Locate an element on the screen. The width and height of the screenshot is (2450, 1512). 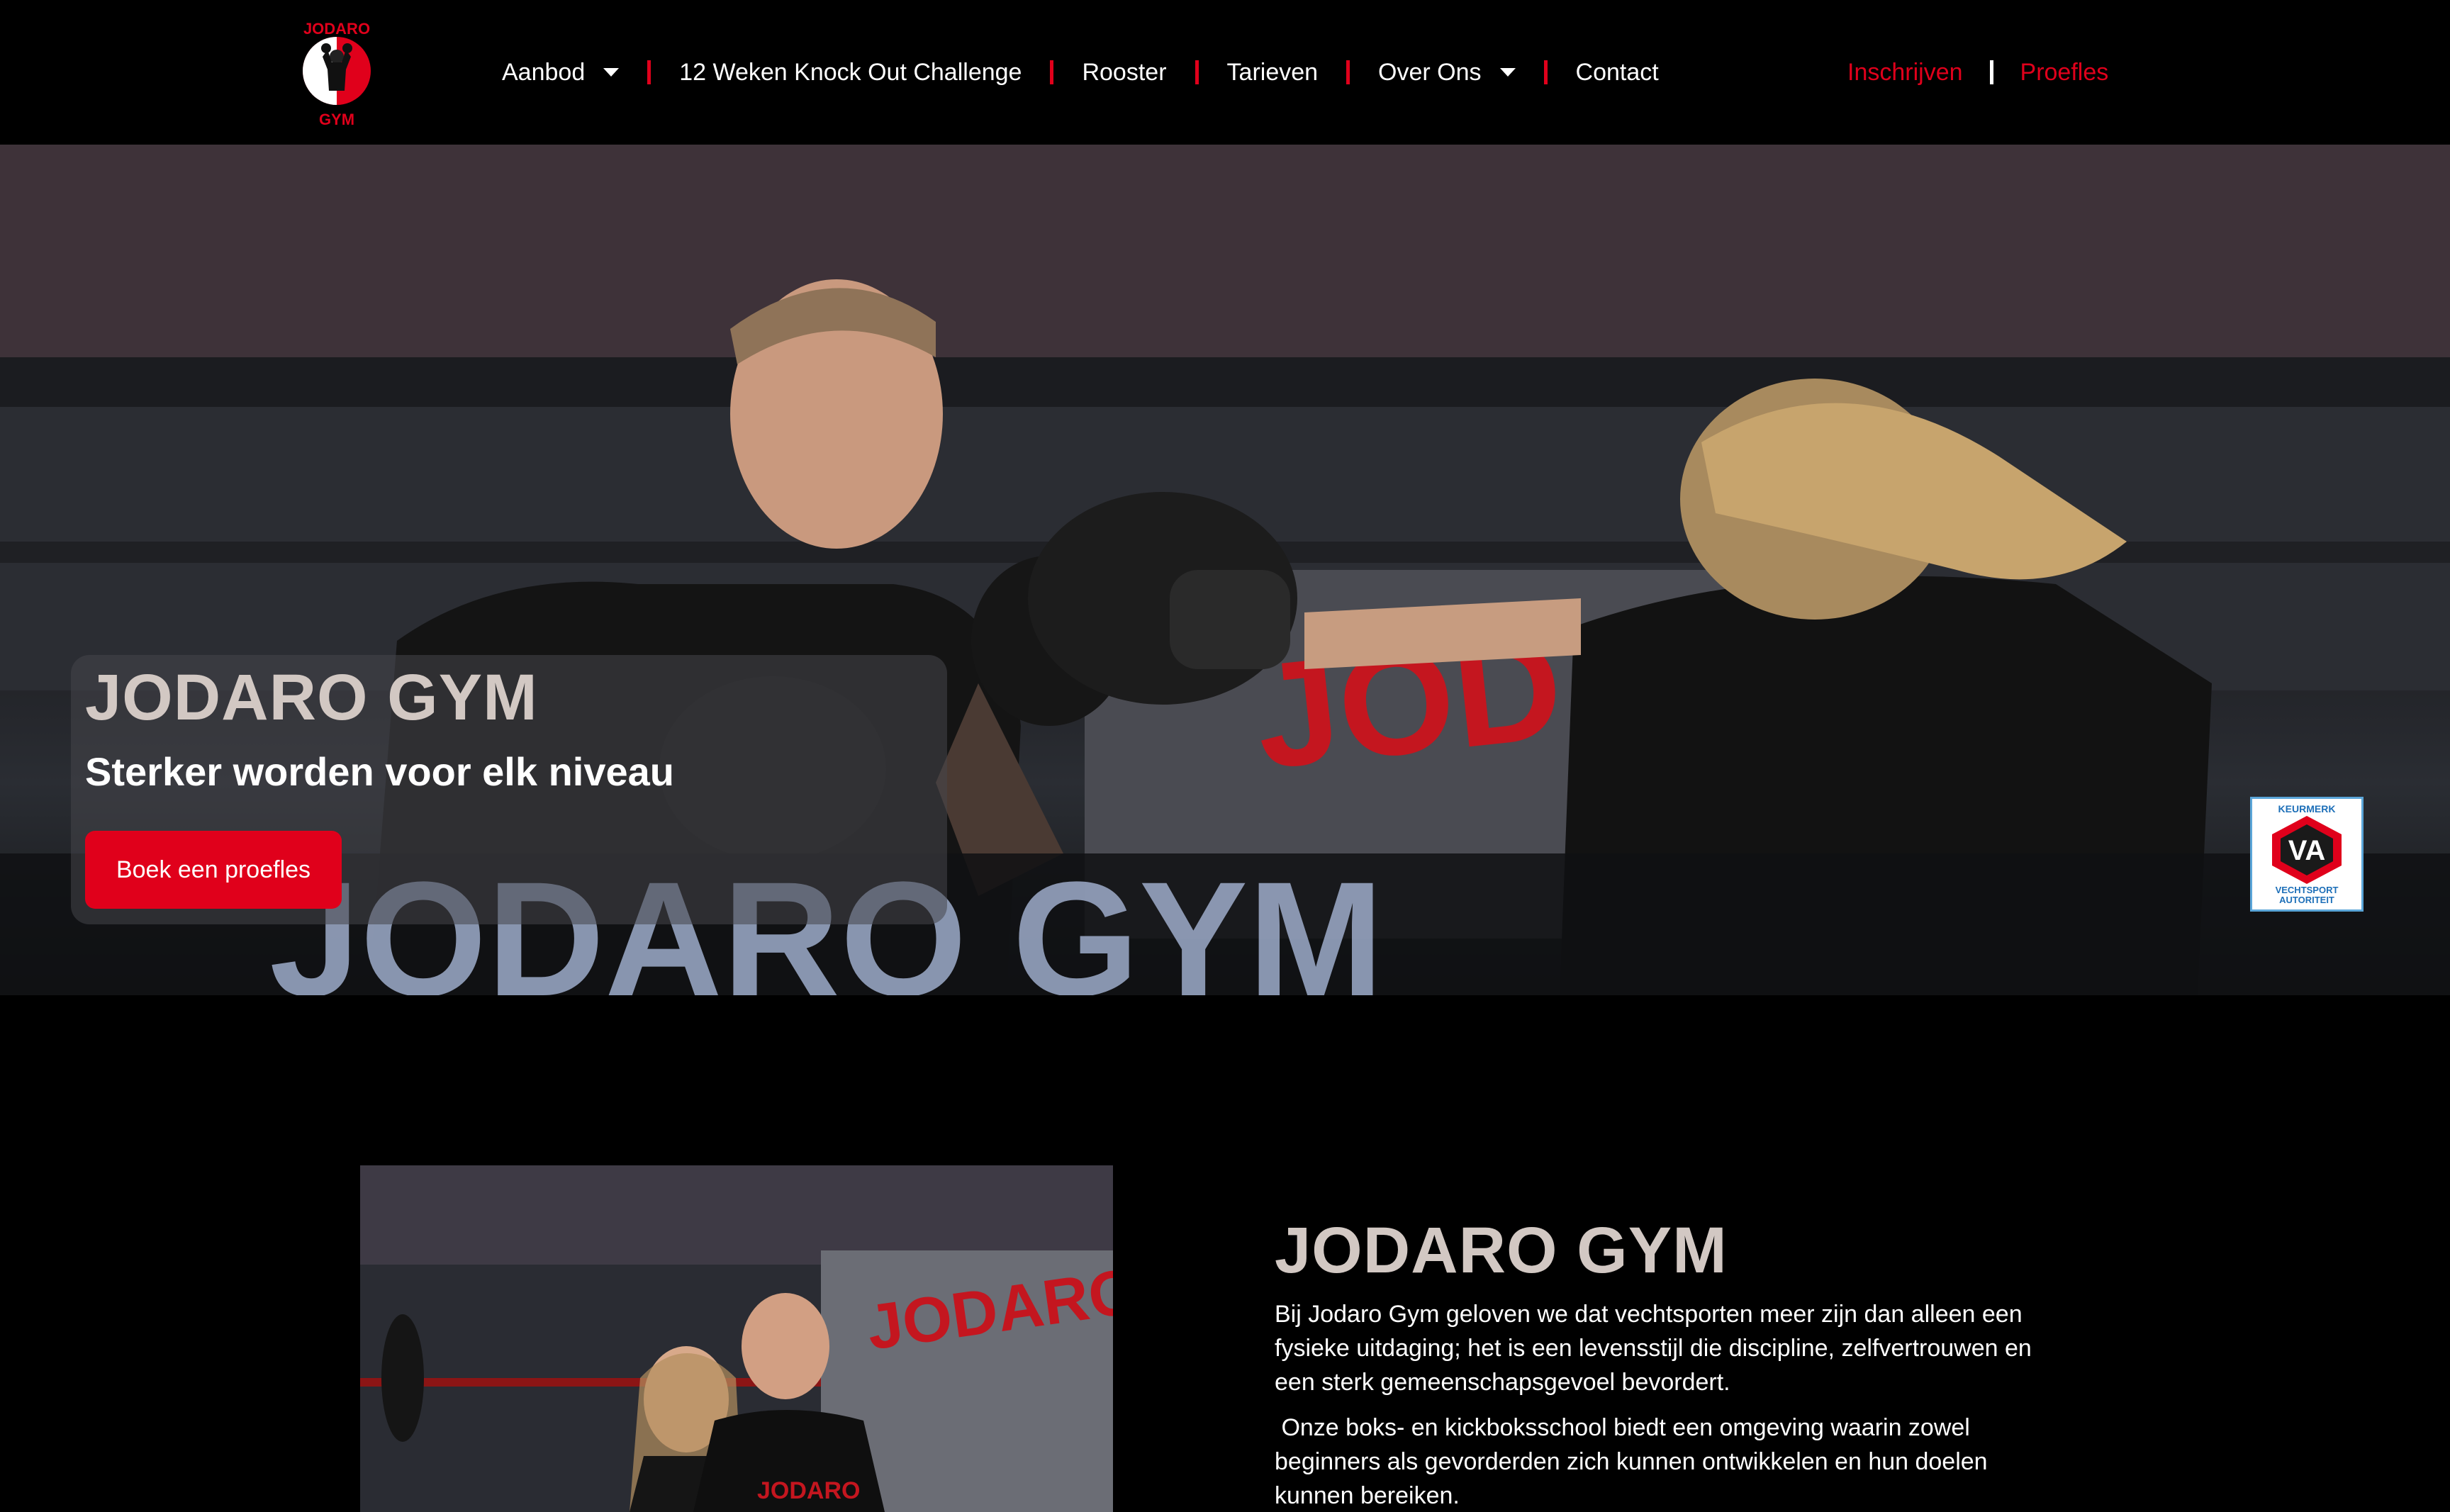
badge-bottom-line-1: VECHTSPORT is located at coordinates (2307, 890).